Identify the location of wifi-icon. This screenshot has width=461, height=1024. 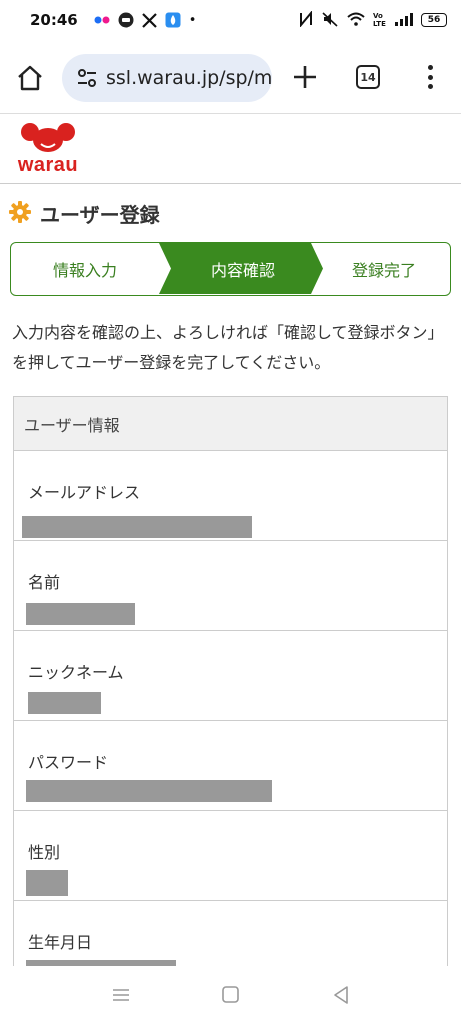
(356, 20).